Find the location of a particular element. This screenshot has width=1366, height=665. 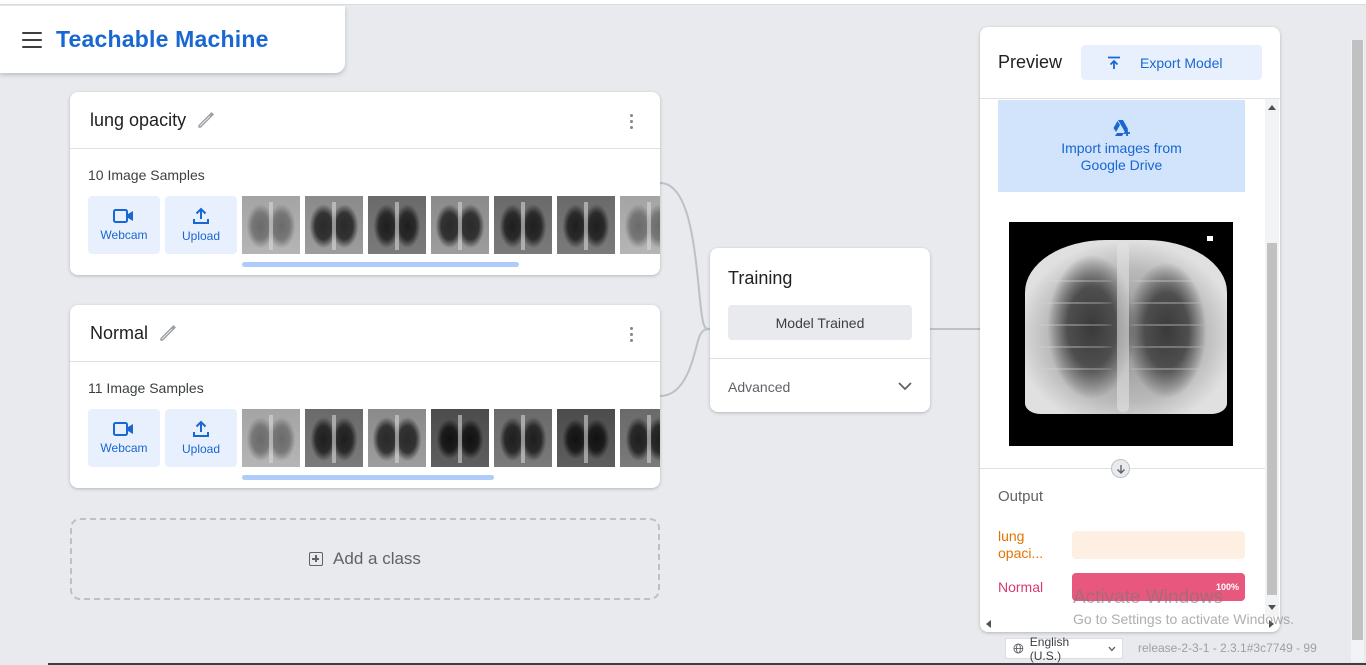

app-title: Teachable Machine is located at coordinates (162, 39).